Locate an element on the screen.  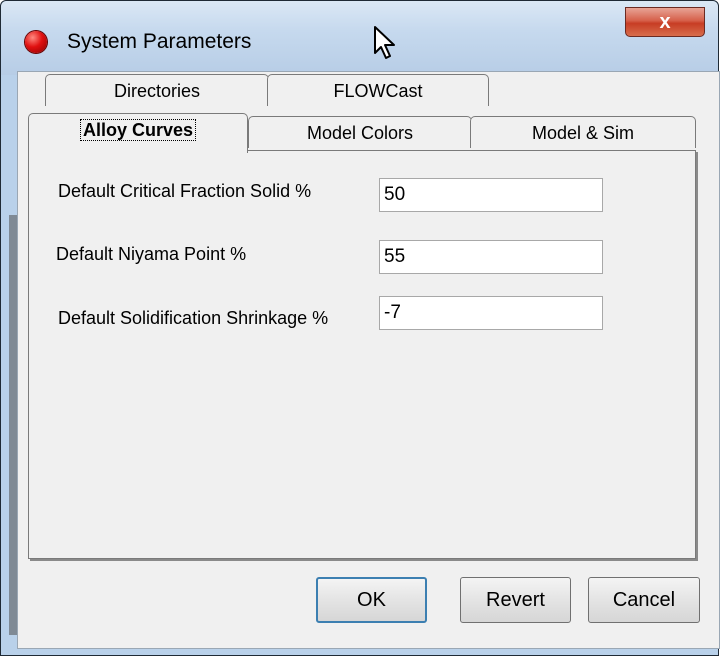
critical-fraction-solid-label: Default Critical Fraction Solid % is located at coordinates (185, 191).